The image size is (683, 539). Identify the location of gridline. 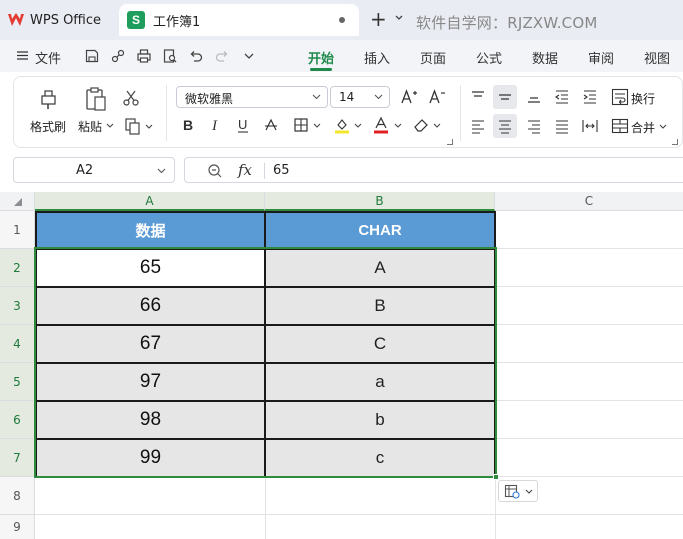
(359, 514).